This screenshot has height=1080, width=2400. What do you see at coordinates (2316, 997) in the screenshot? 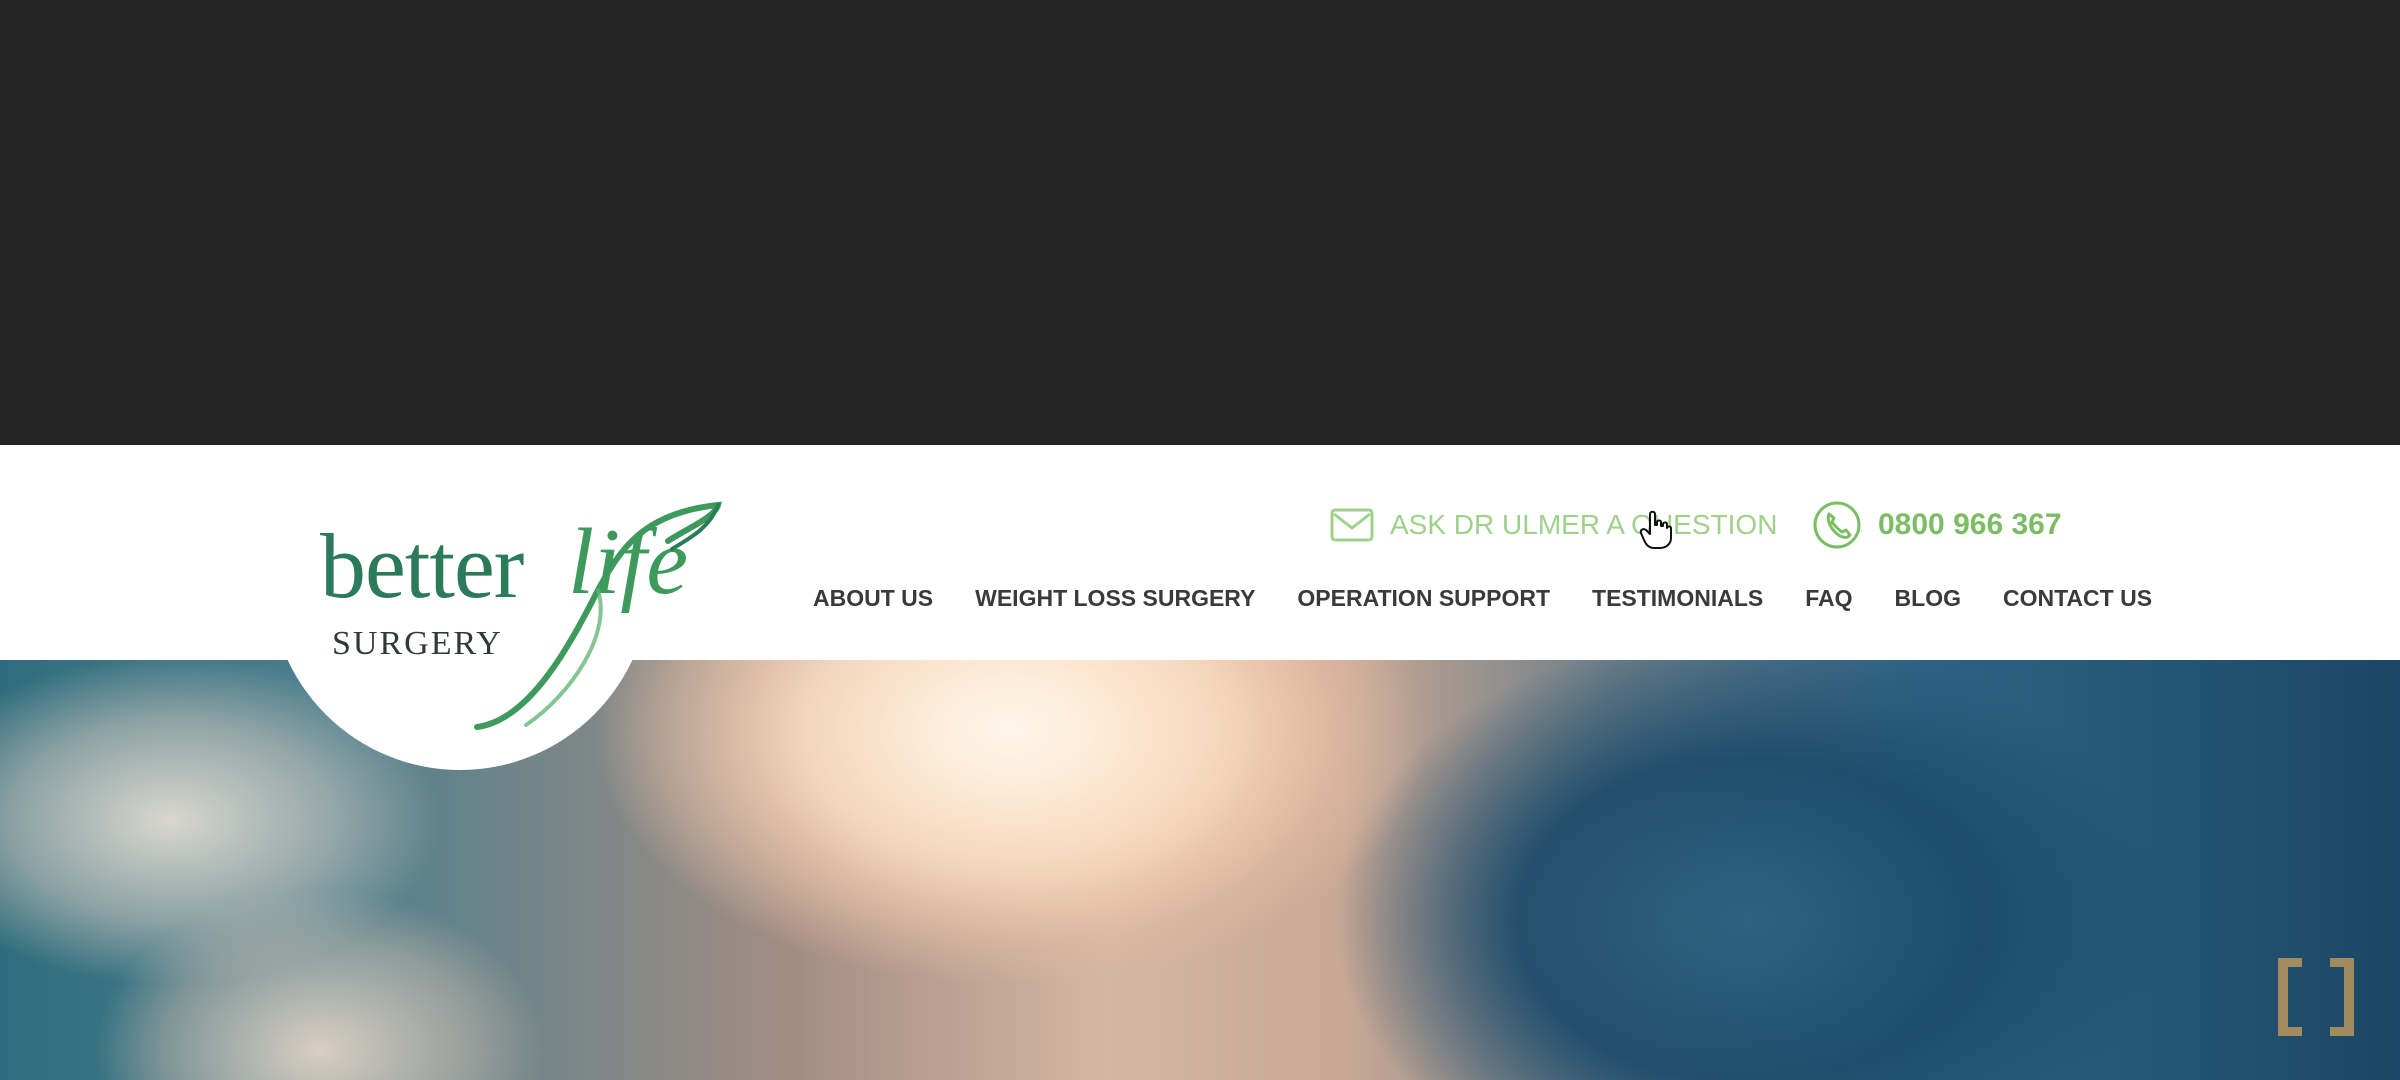
I see `fullscreen-bracket-icon` at bounding box center [2316, 997].